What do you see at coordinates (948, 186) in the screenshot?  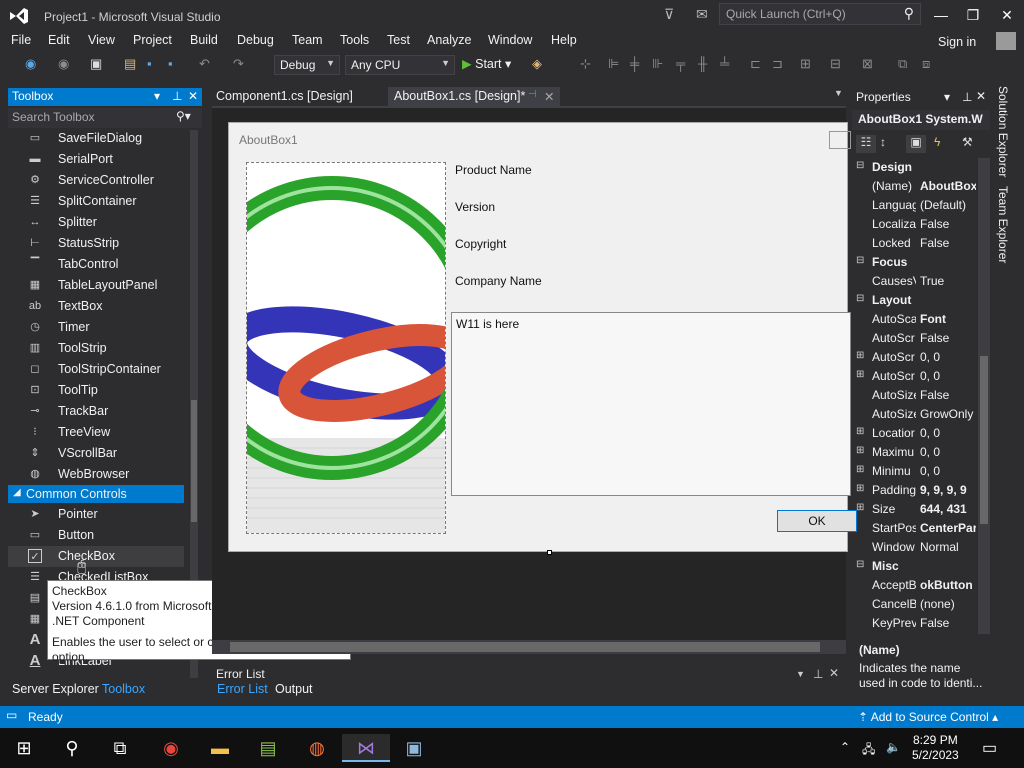 I see `property-value: AboutBox` at bounding box center [948, 186].